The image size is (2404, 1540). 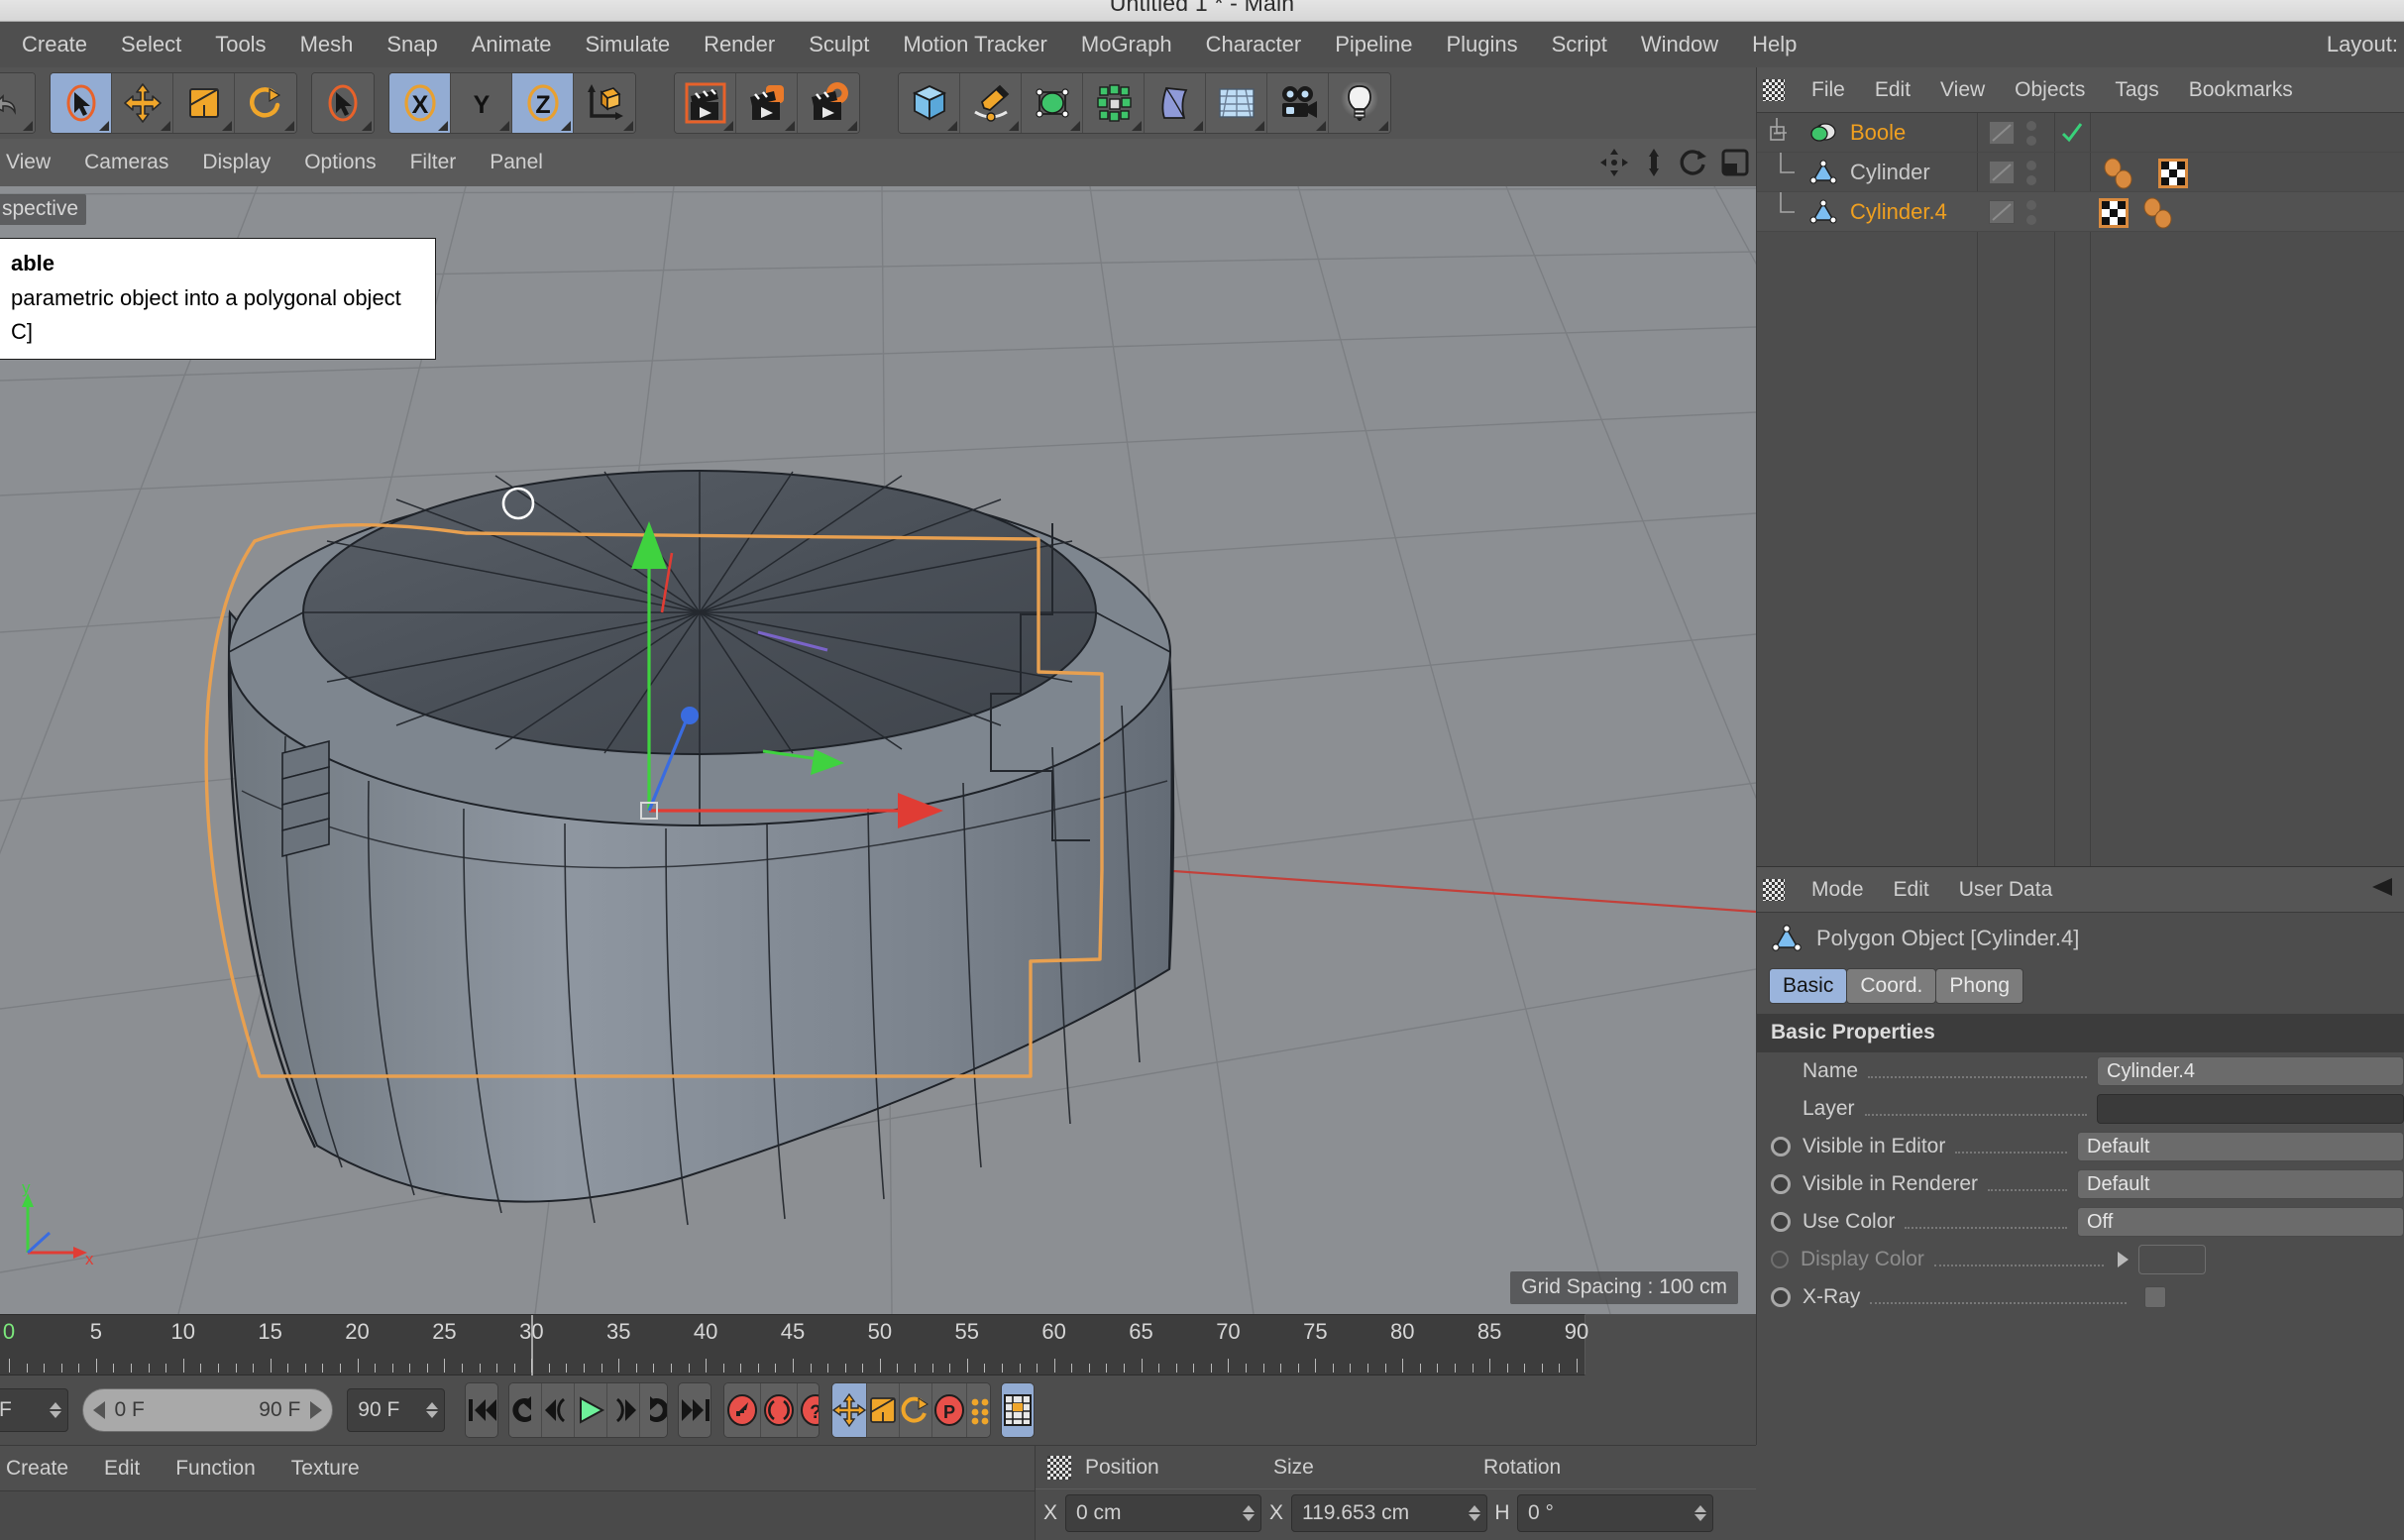 I want to click on property-colorbox-display-color, so click(x=2172, y=1259).